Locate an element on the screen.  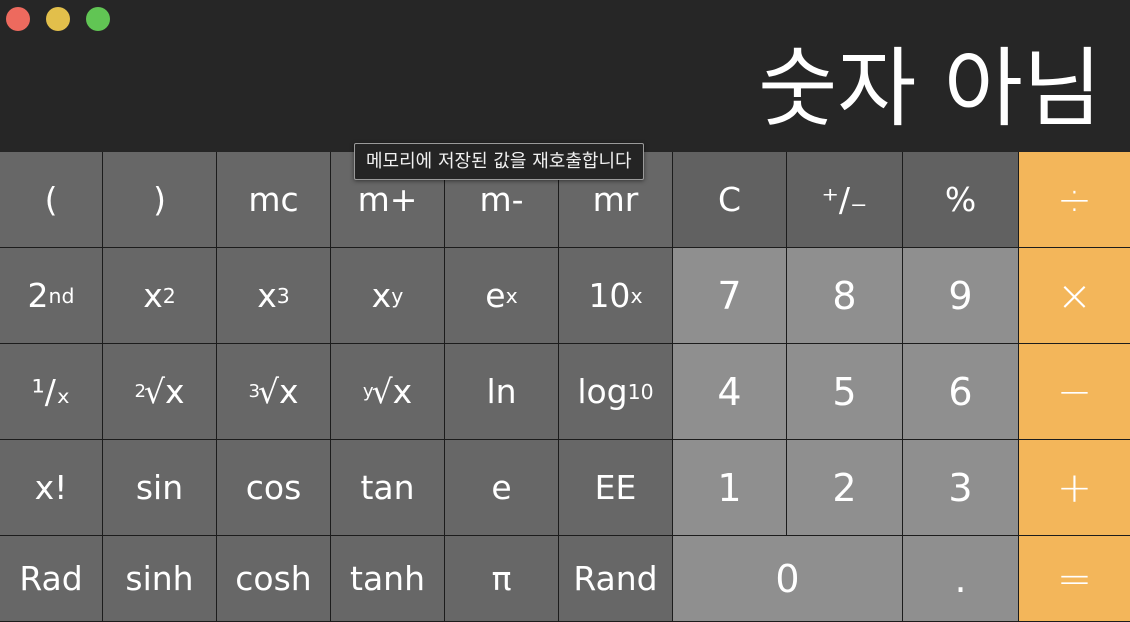
x-power-y-key: xy is located at coordinates (388, 296).